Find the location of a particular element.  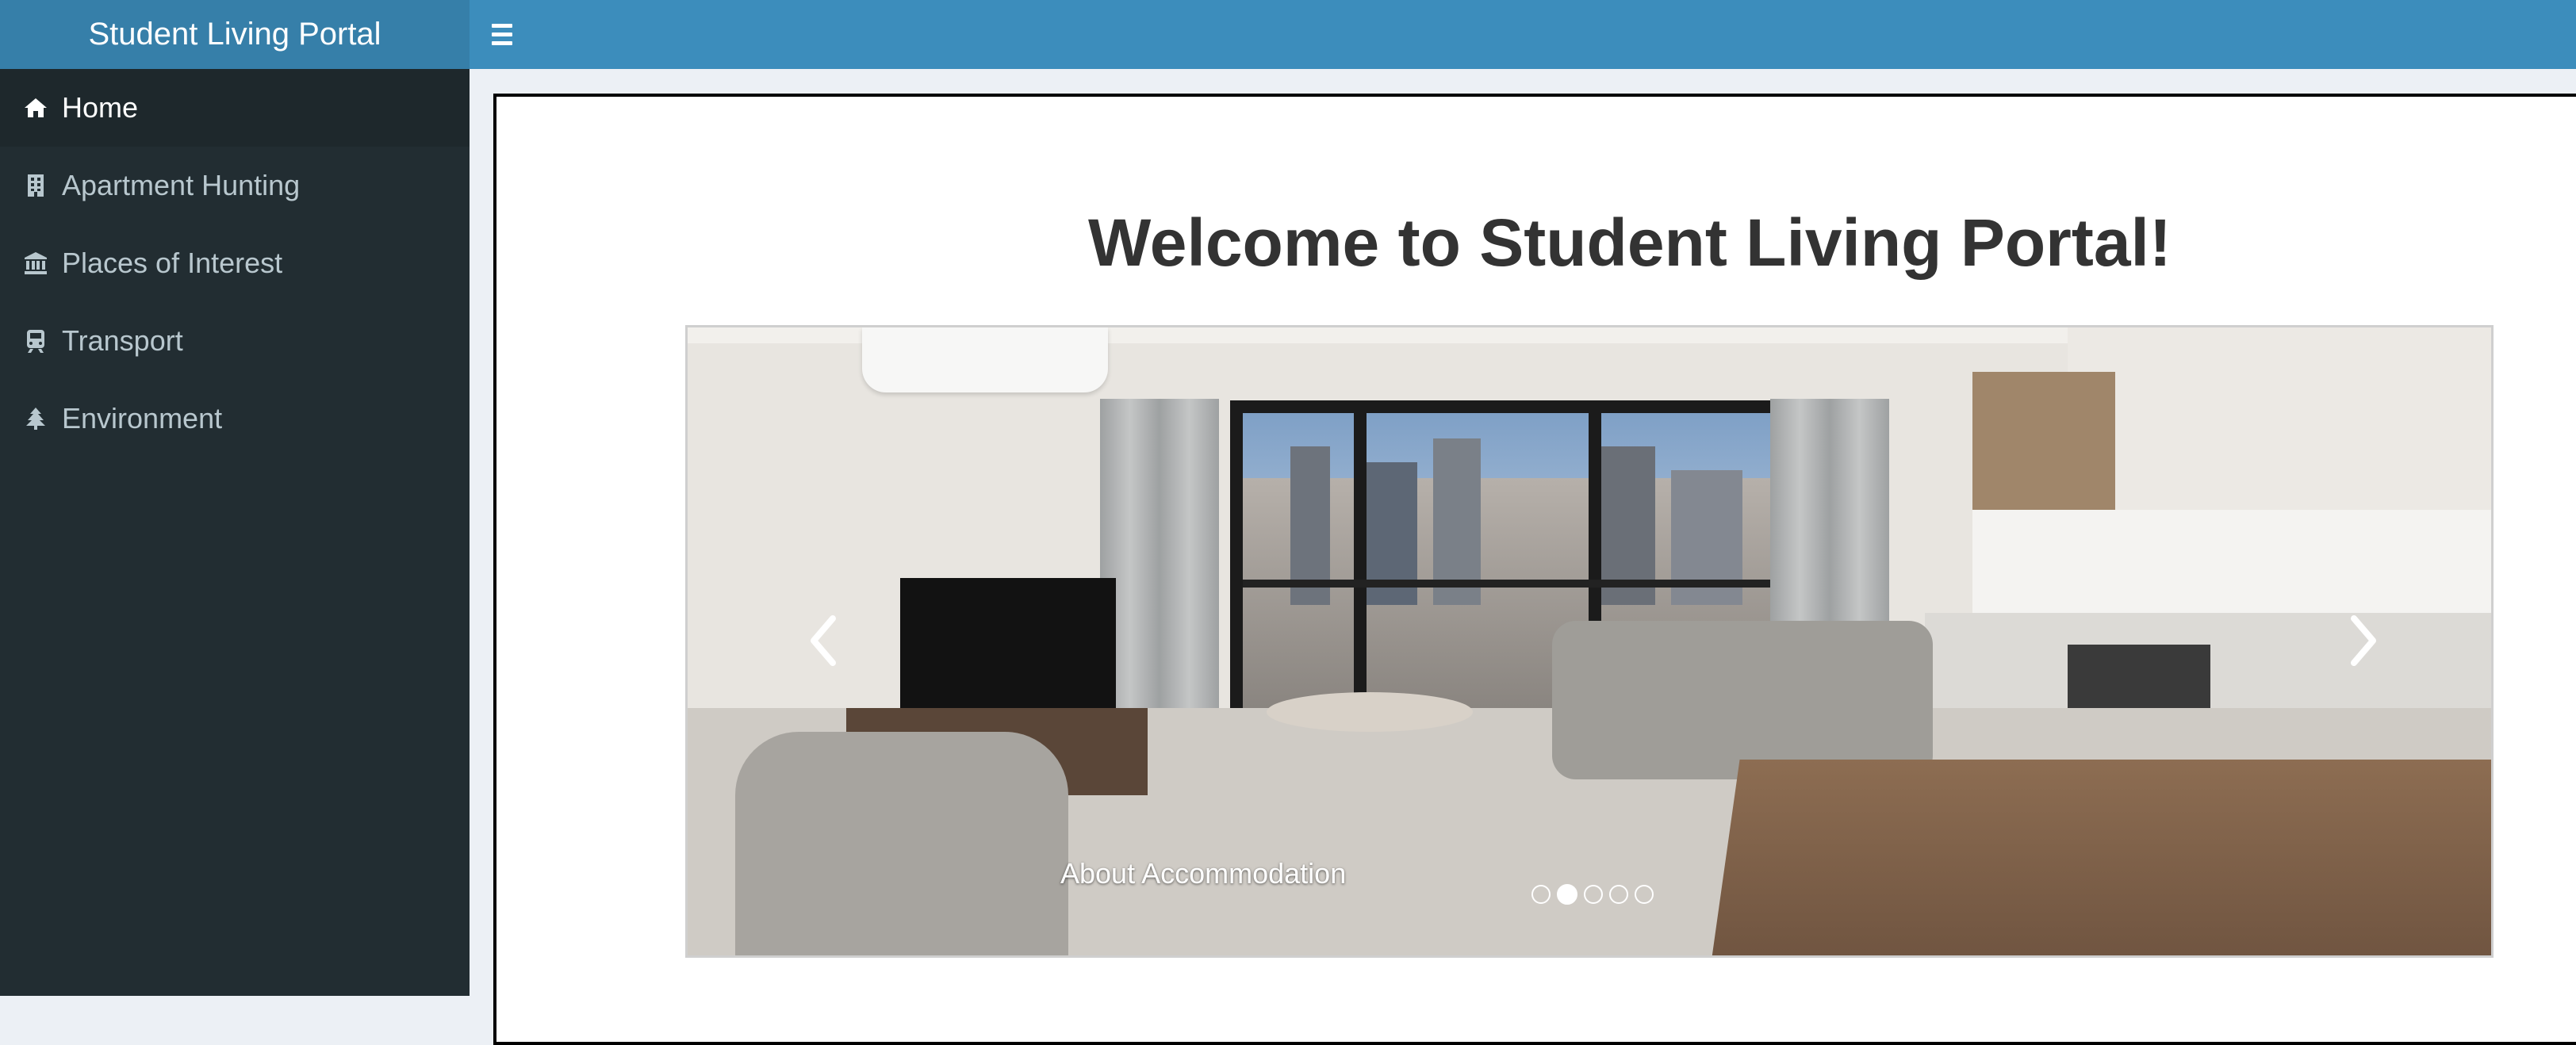

home-icon is located at coordinates (35, 107).